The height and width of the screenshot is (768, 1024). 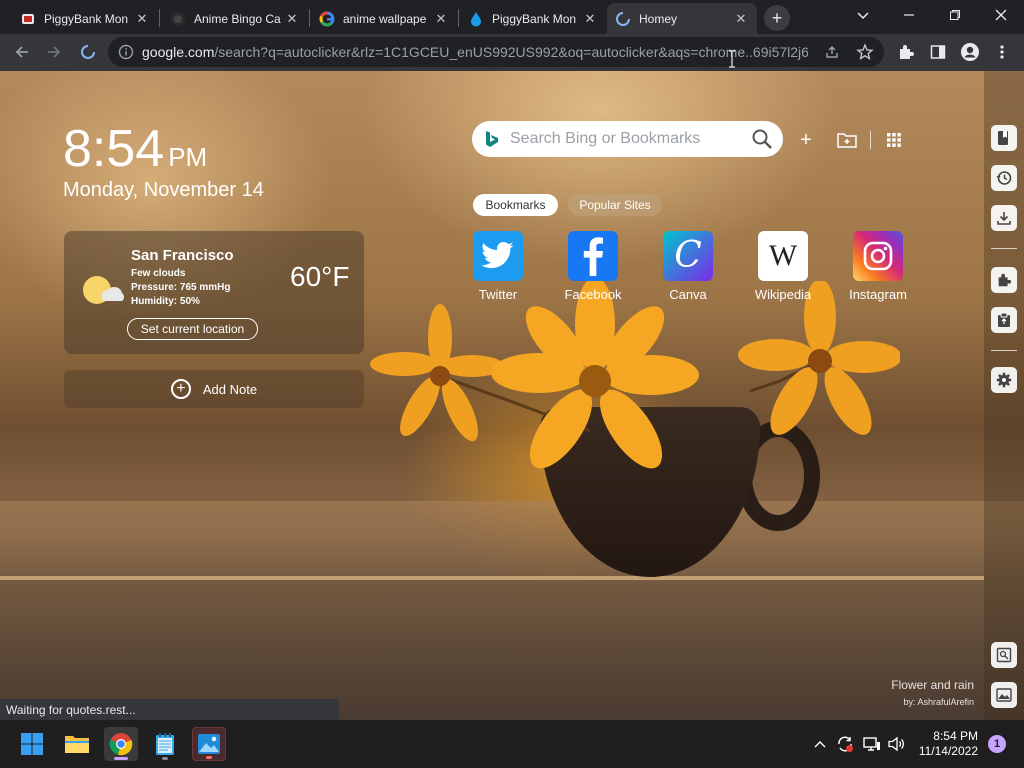 I want to click on add-note-button: + Add Note, so click(x=214, y=389).